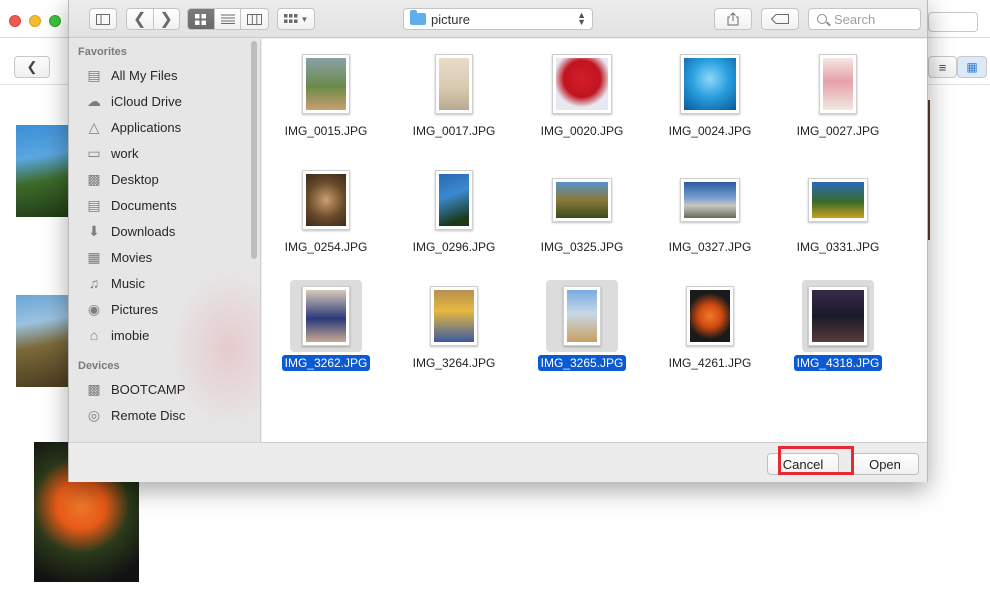  What do you see at coordinates (498, 19) in the screenshot?
I see `location-popup: picture ▲ ▼` at bounding box center [498, 19].